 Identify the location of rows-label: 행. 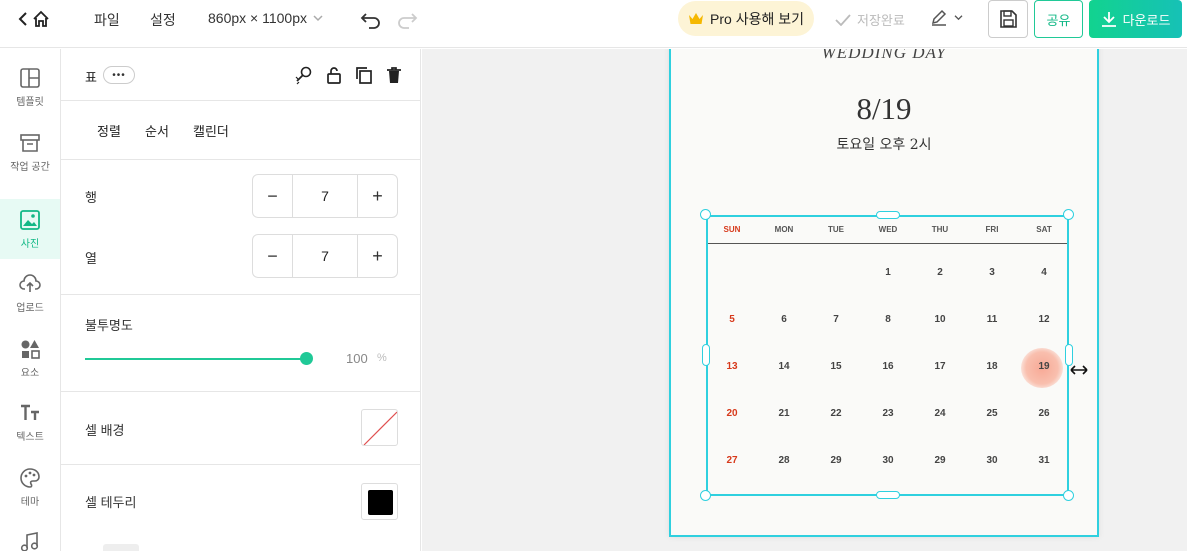
(91, 197).